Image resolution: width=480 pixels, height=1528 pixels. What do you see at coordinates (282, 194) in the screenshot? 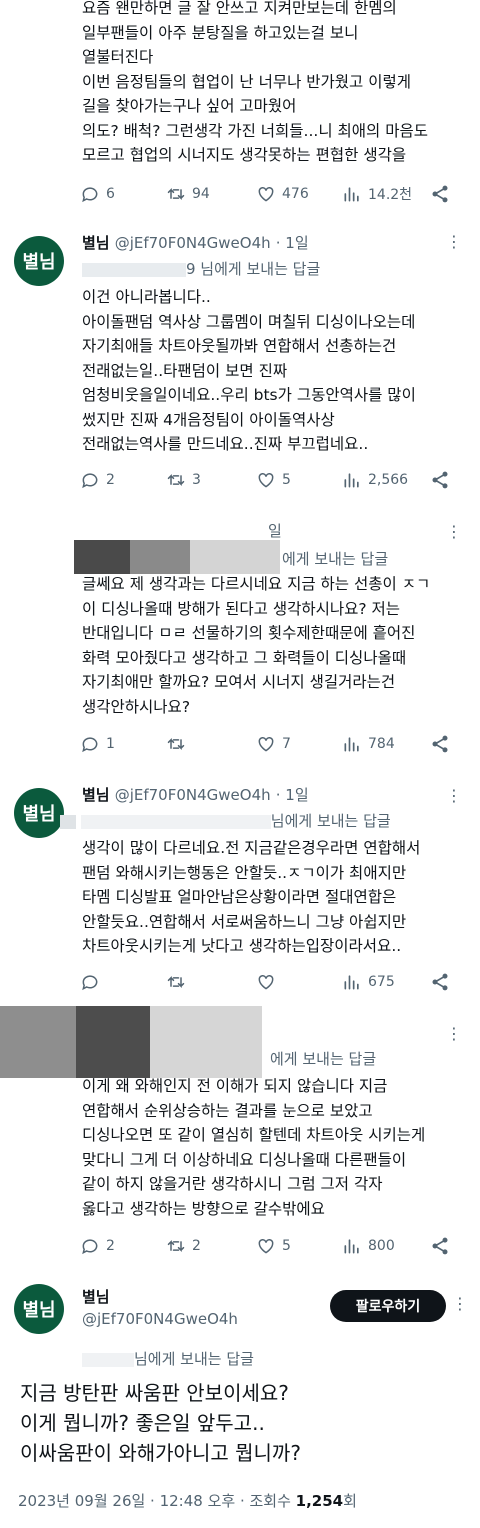
I see `like-button: 476` at bounding box center [282, 194].